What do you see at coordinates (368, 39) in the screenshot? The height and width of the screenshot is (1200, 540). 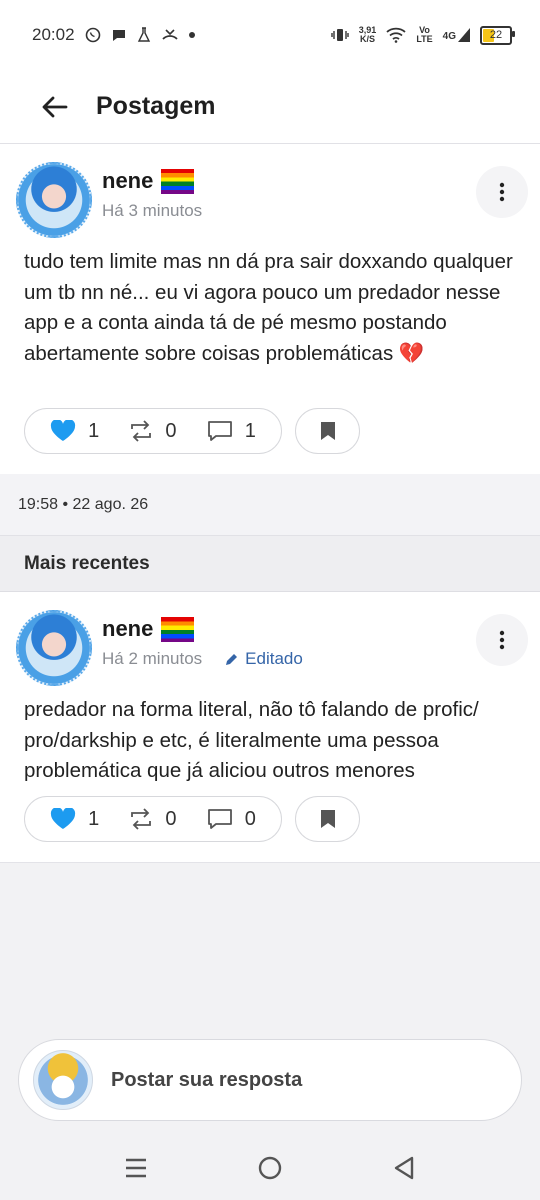 I see `net-speed-unit: K/S` at bounding box center [368, 39].